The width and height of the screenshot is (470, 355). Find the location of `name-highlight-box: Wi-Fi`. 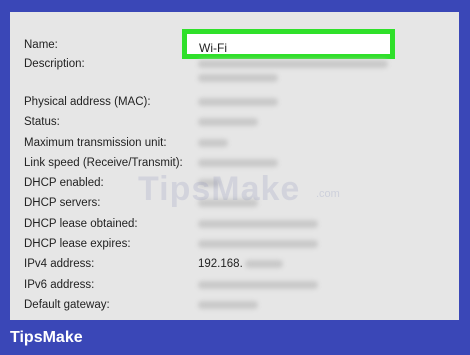

name-highlight-box: Wi-Fi is located at coordinates (288, 44).